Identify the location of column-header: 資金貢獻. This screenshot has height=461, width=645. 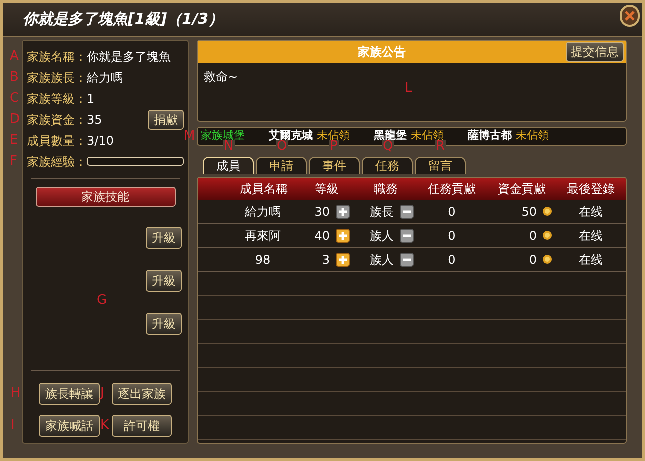
(522, 189).